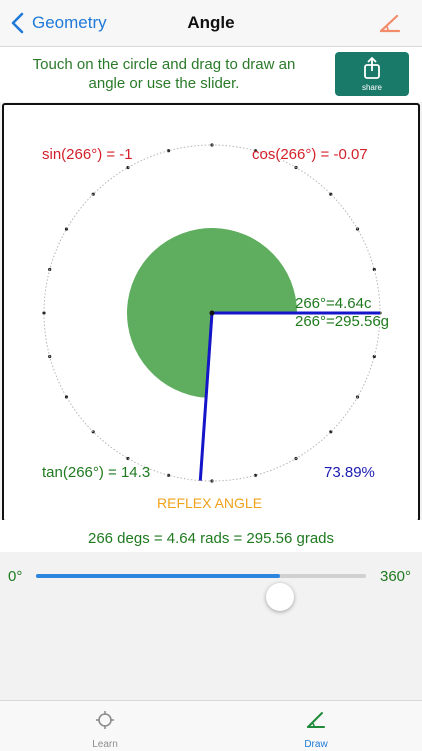 This screenshot has width=422, height=751. Describe the element at coordinates (211, 725) in the screenshot. I see `tab-bar: Learn Draw` at that location.